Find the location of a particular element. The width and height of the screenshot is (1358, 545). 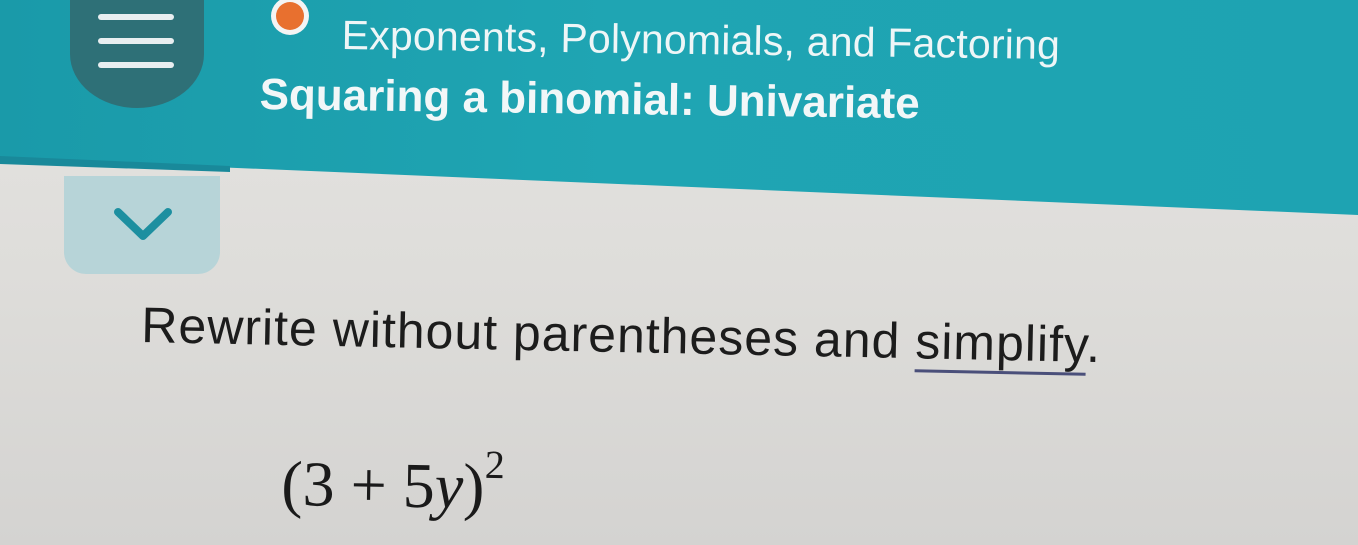

collapse-toggle-button is located at coordinates (142, 225).